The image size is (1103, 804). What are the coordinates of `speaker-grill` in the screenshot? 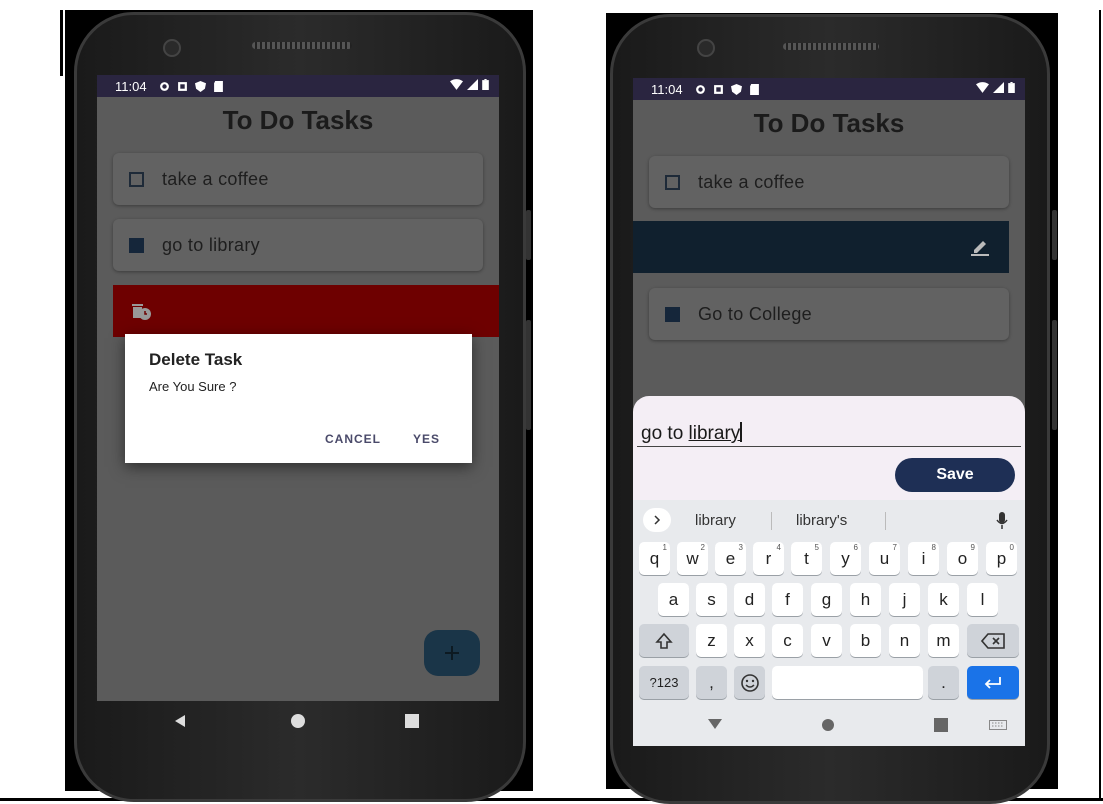 It's located at (302, 45).